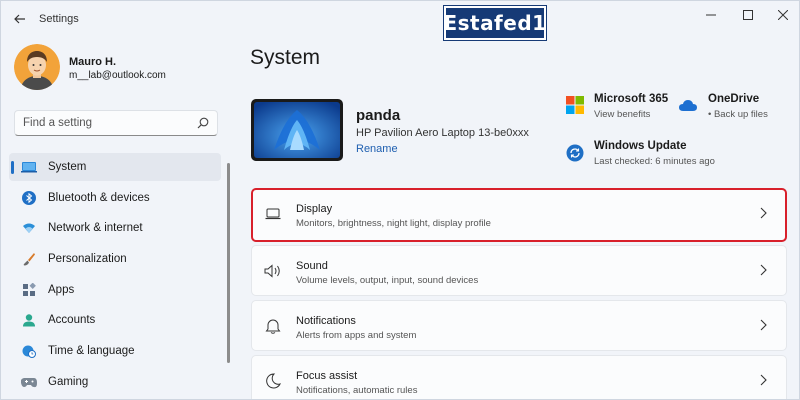 The height and width of the screenshot is (400, 800). What do you see at coordinates (640, 146) in the screenshot?
I see `windows-update-title: Windows Update` at bounding box center [640, 146].